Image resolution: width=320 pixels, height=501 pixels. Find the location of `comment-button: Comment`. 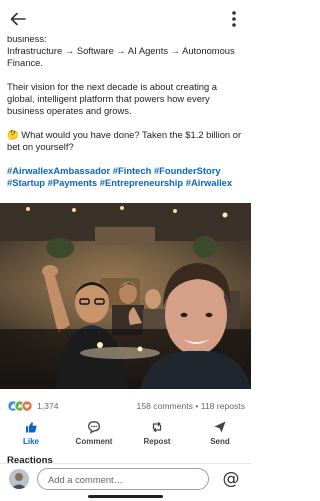

comment-button: Comment is located at coordinates (94, 436).